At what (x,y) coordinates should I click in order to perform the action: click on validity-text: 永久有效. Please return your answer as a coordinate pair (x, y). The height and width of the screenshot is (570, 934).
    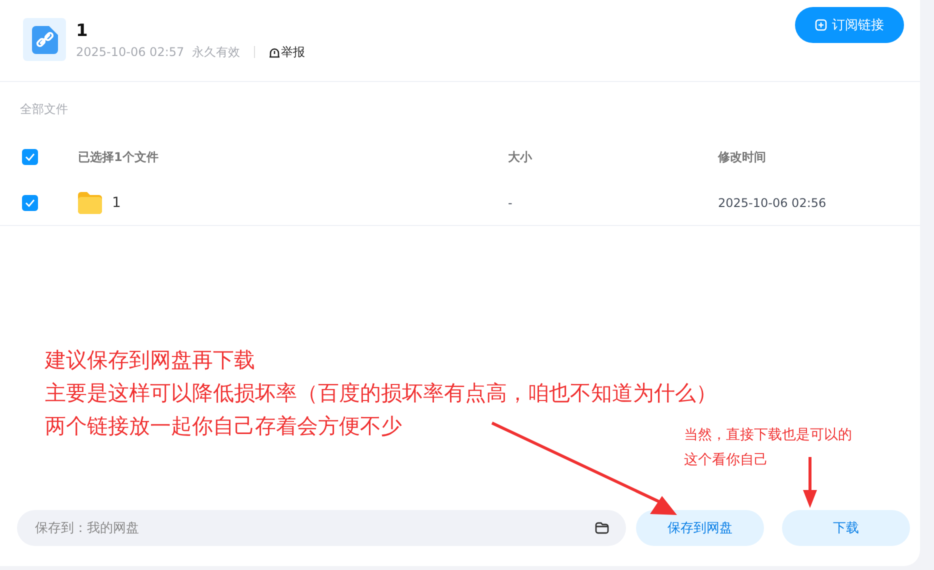
    Looking at the image, I should click on (216, 52).